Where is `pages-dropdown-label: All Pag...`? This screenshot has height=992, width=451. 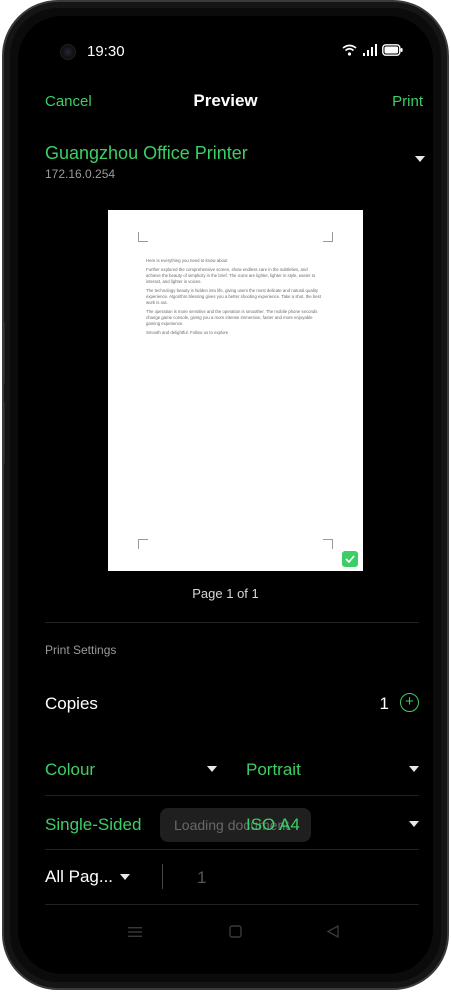
pages-dropdown-label: All Pag... is located at coordinates (79, 876).